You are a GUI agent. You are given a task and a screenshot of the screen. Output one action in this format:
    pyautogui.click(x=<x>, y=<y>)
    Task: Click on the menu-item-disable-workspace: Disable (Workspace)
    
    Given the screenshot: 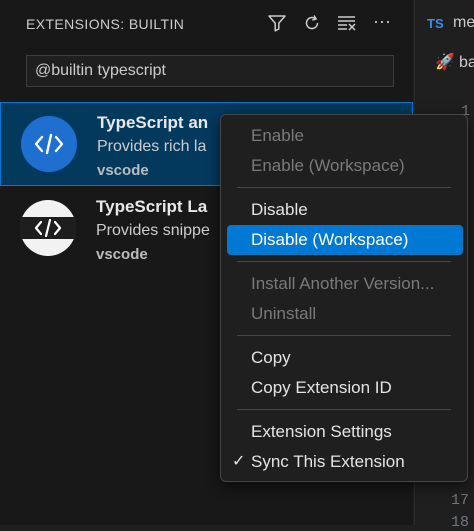 What is the action you would take?
    pyautogui.click(x=345, y=240)
    